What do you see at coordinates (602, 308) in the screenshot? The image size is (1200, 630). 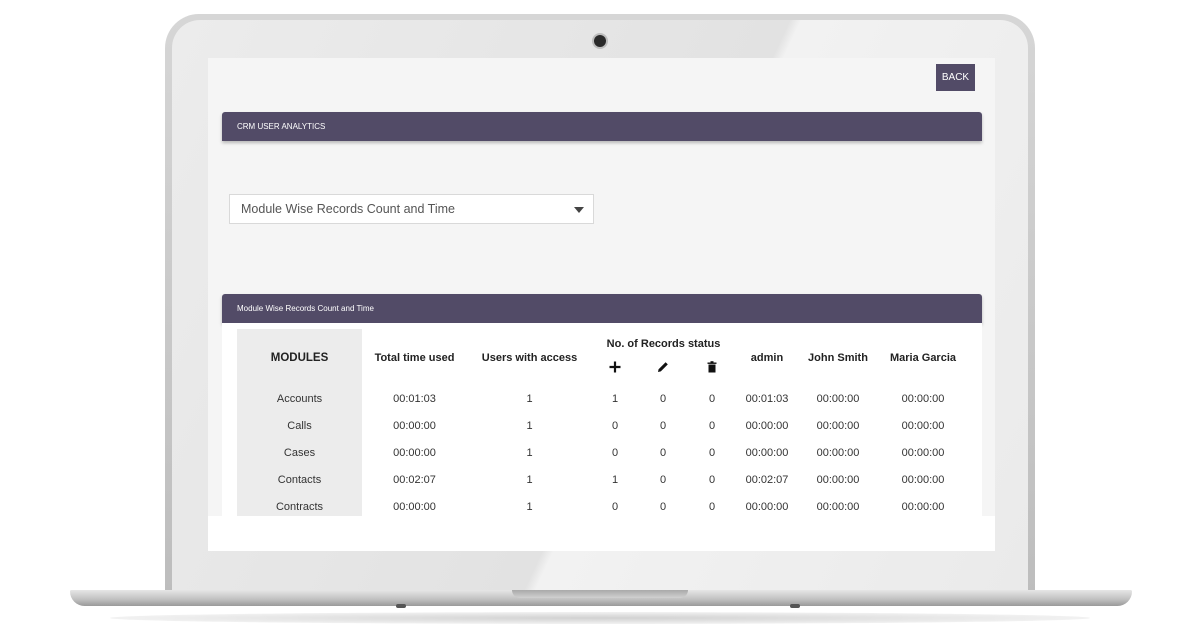 I see `records-panel-header: Module Wise Records Count and Time` at bounding box center [602, 308].